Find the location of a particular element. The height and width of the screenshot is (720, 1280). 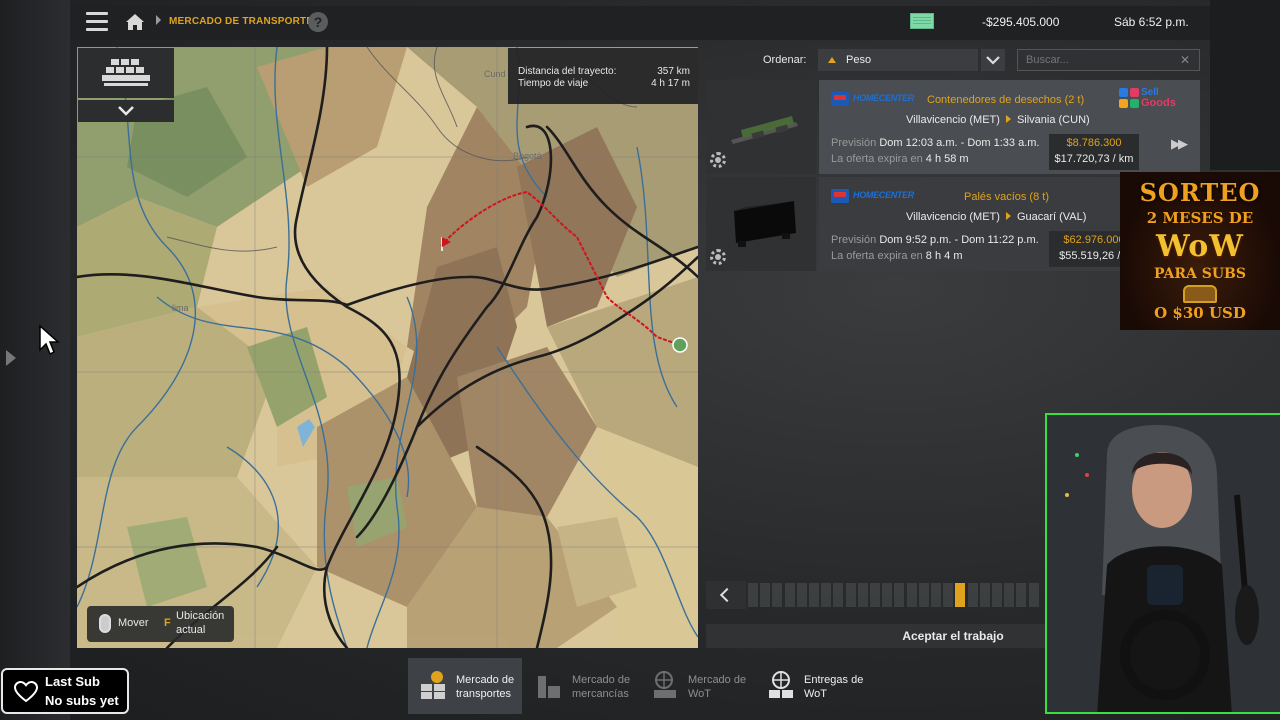

page-indicator is located at coordinates (894, 595).